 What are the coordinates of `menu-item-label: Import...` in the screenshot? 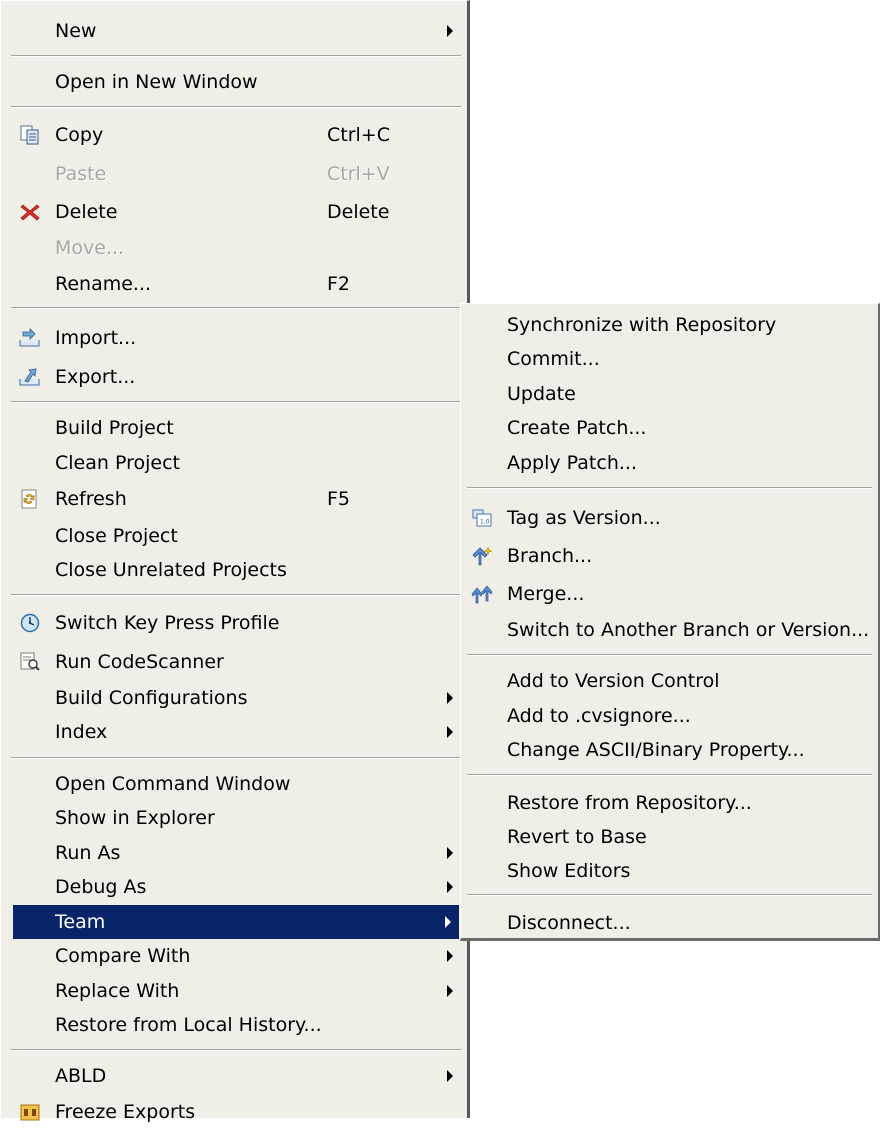 It's located at (96, 338).